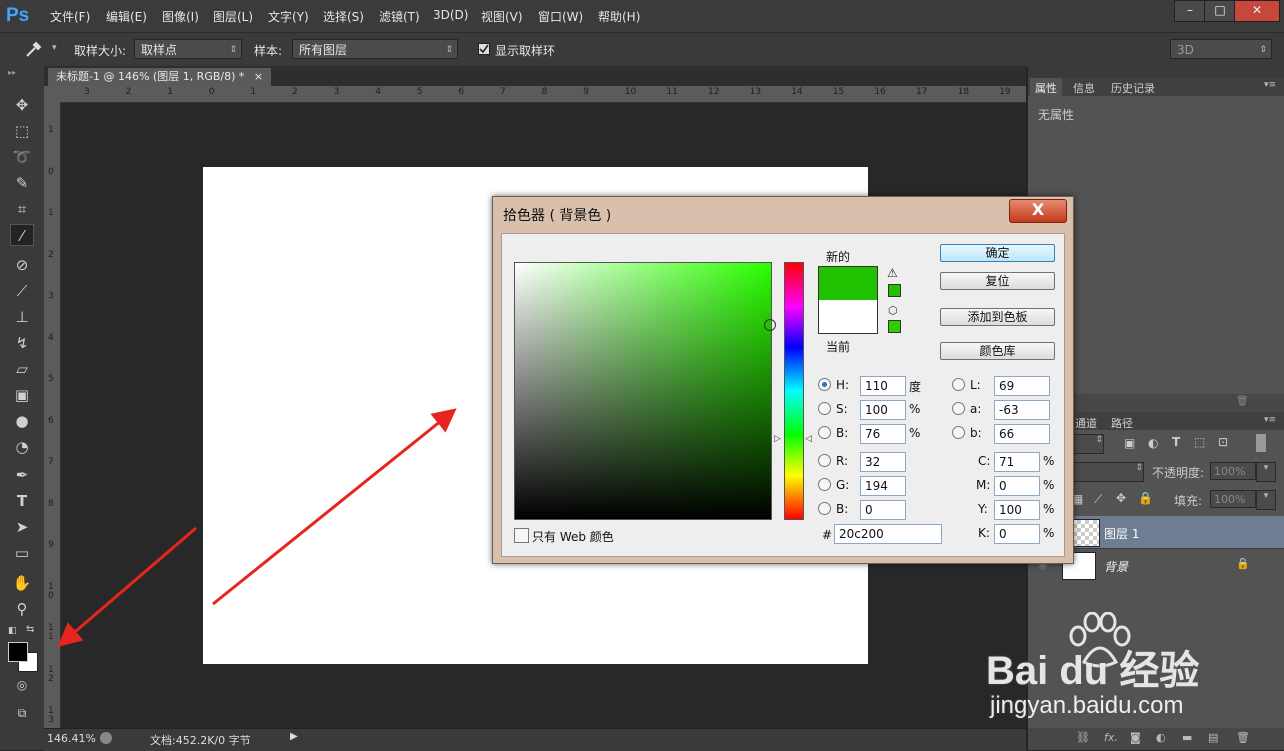 The width and height of the screenshot is (1284, 751). What do you see at coordinates (1056, 115) in the screenshot?
I see `no-properties-text: 无属性` at bounding box center [1056, 115].